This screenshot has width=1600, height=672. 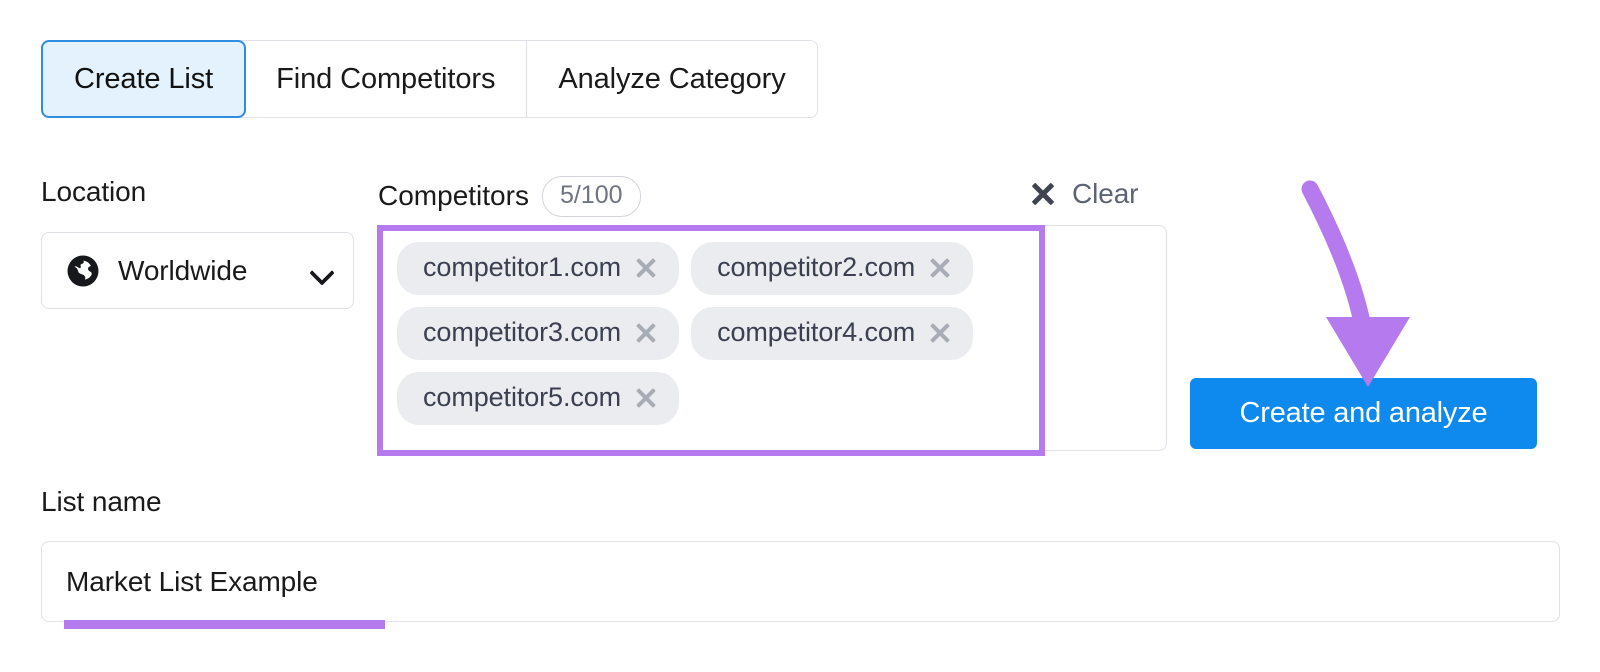 What do you see at coordinates (322, 270) in the screenshot?
I see `chevron-down-icon` at bounding box center [322, 270].